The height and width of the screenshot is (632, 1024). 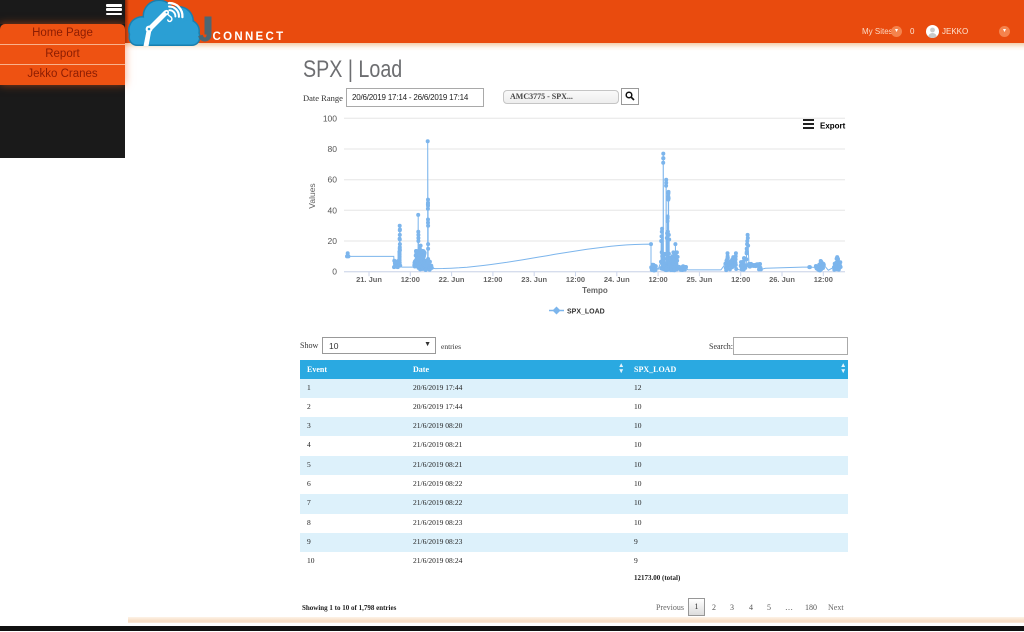 What do you see at coordinates (595, 290) in the screenshot?
I see `svg-text: Tempo` at bounding box center [595, 290].